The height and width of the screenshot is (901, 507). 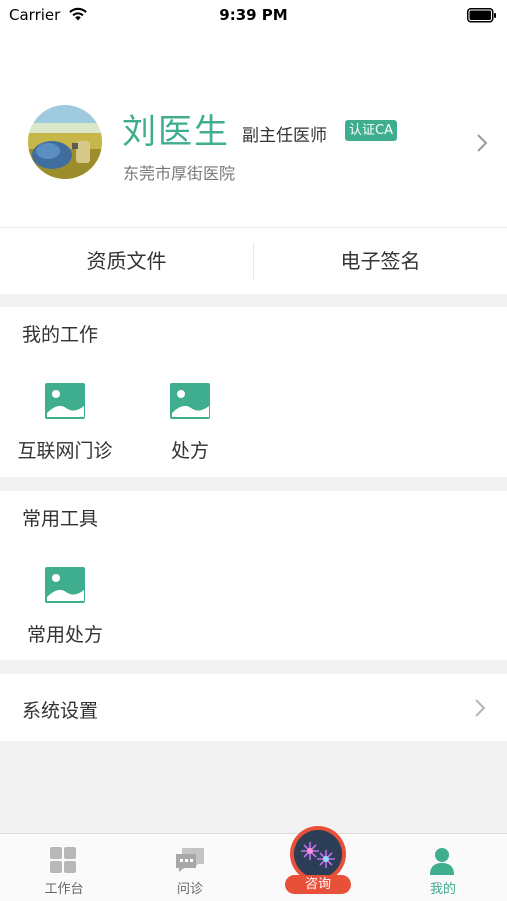 What do you see at coordinates (176, 132) in the screenshot?
I see `doctor-name: 刘医生` at bounding box center [176, 132].